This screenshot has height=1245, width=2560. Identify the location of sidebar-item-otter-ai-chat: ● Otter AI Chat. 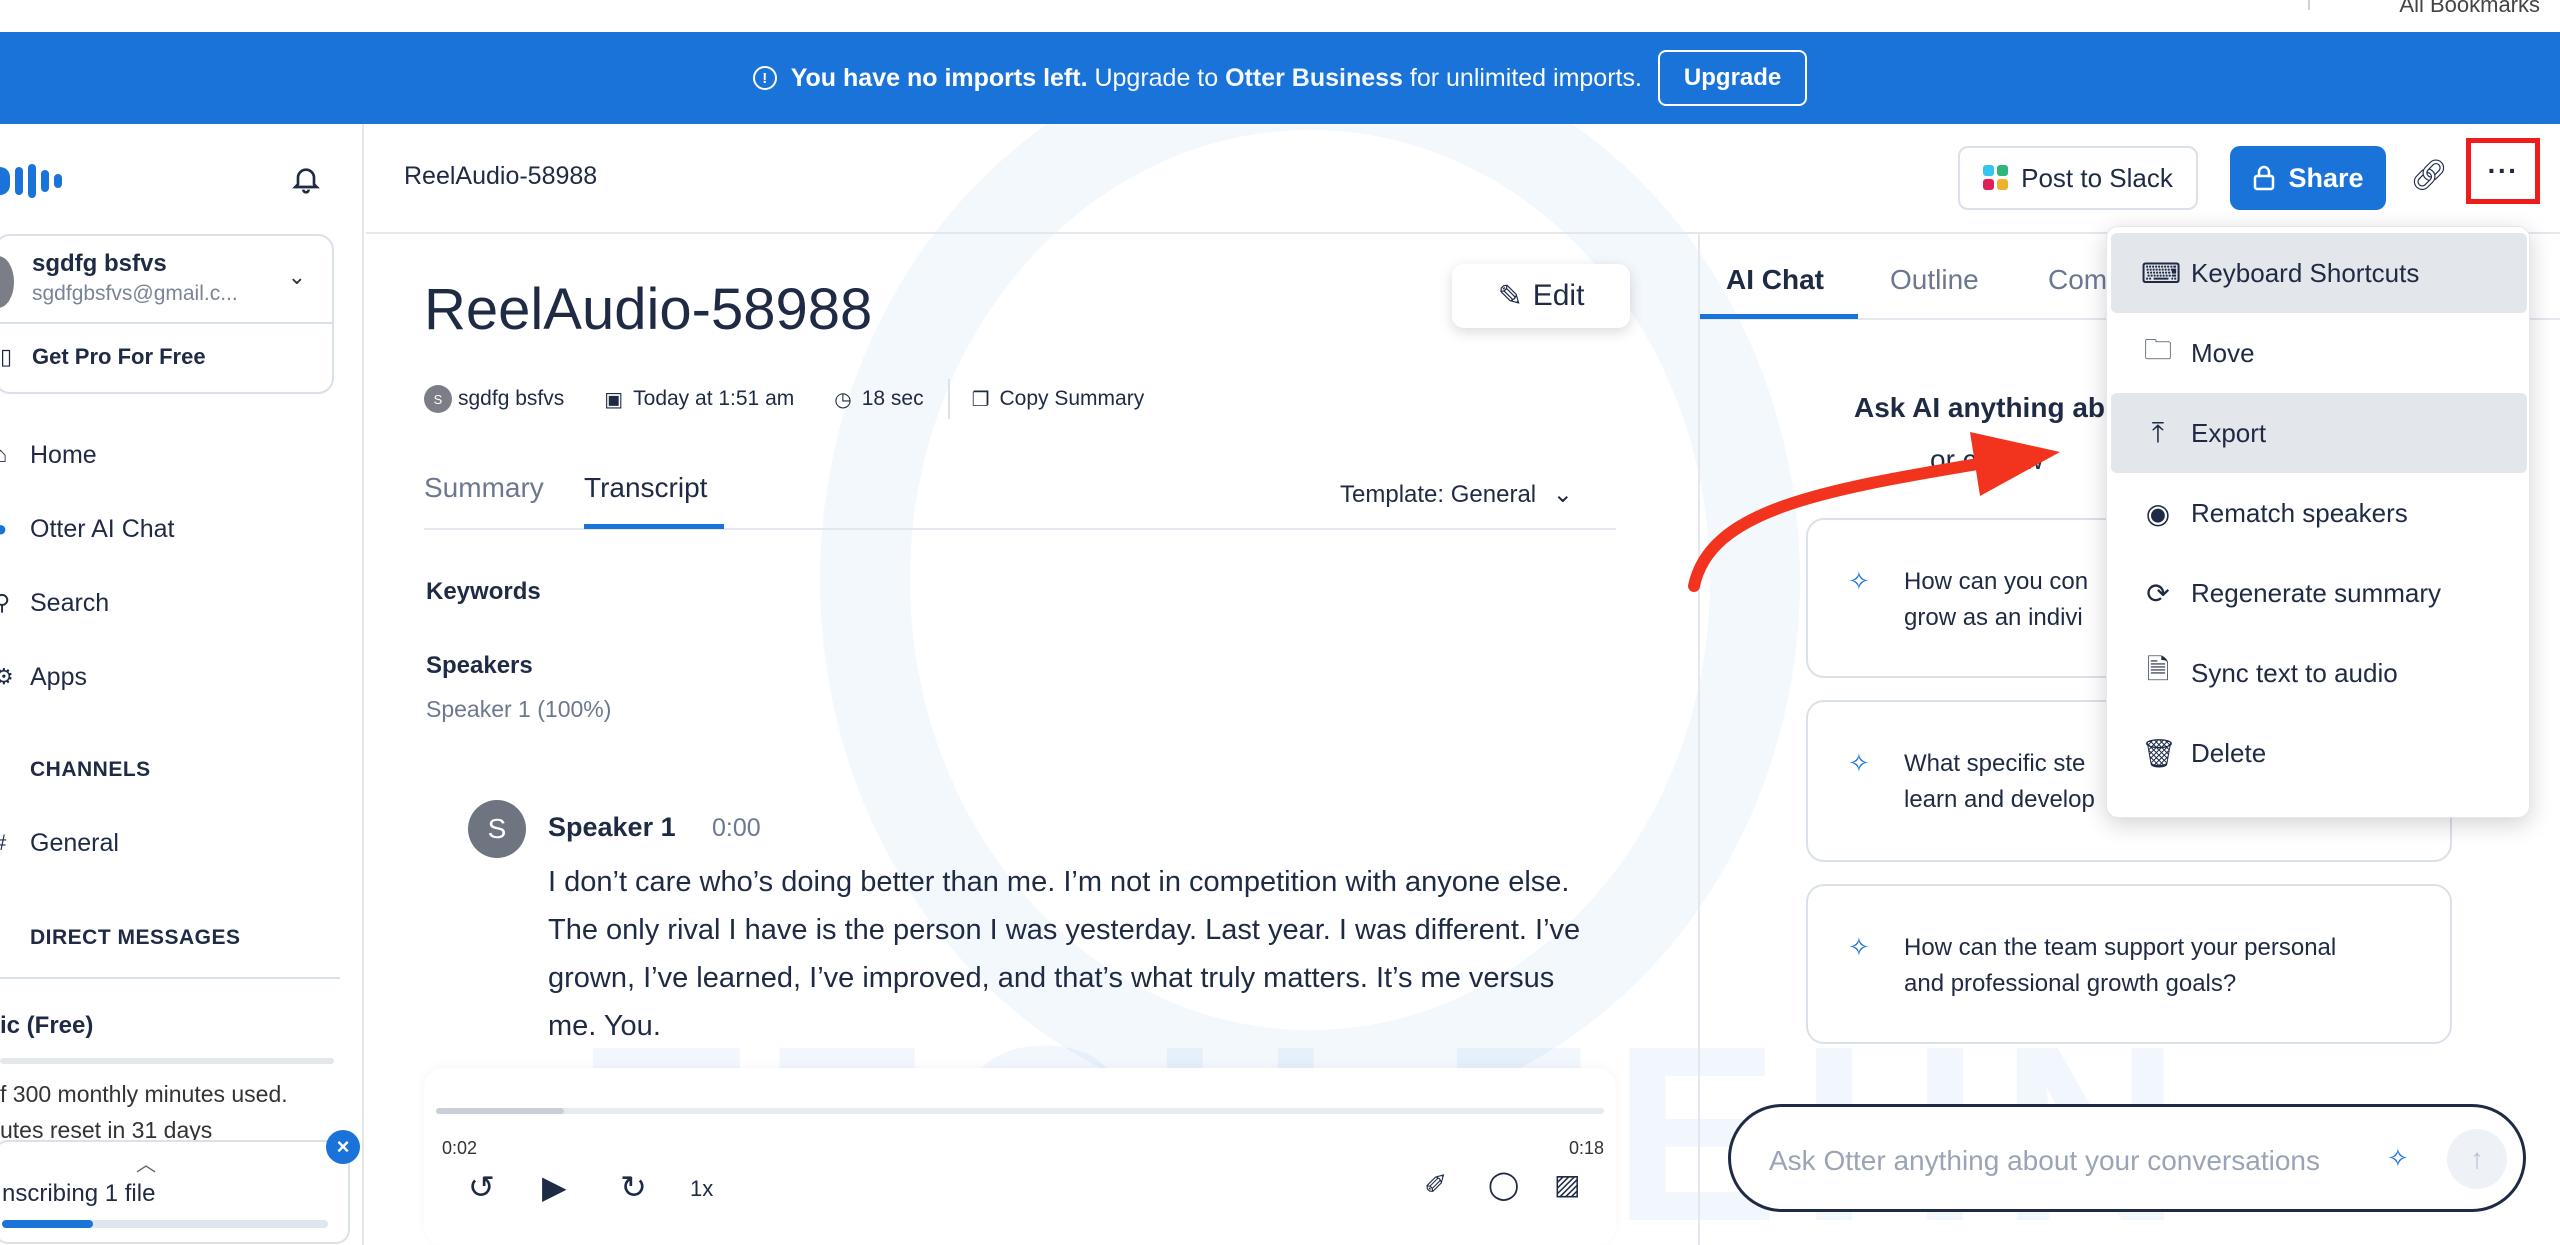
(180, 529).